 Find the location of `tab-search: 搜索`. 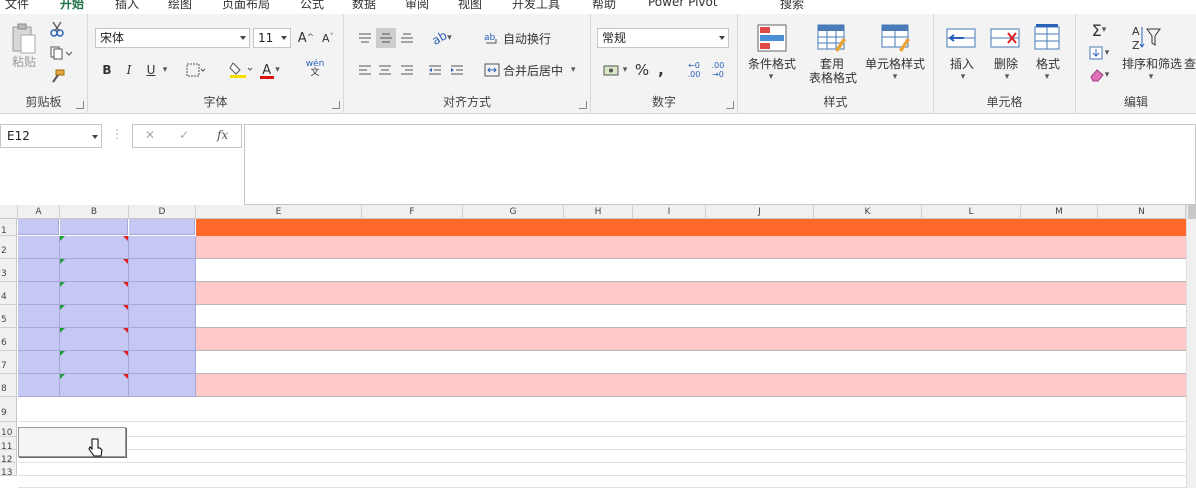

tab-search: 搜索 is located at coordinates (792, 6).